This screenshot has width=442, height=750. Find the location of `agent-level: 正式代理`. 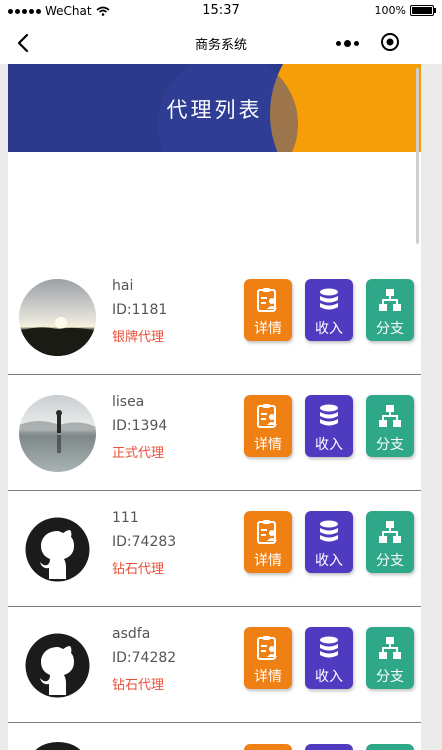

agent-level: 正式代理 is located at coordinates (138, 453).